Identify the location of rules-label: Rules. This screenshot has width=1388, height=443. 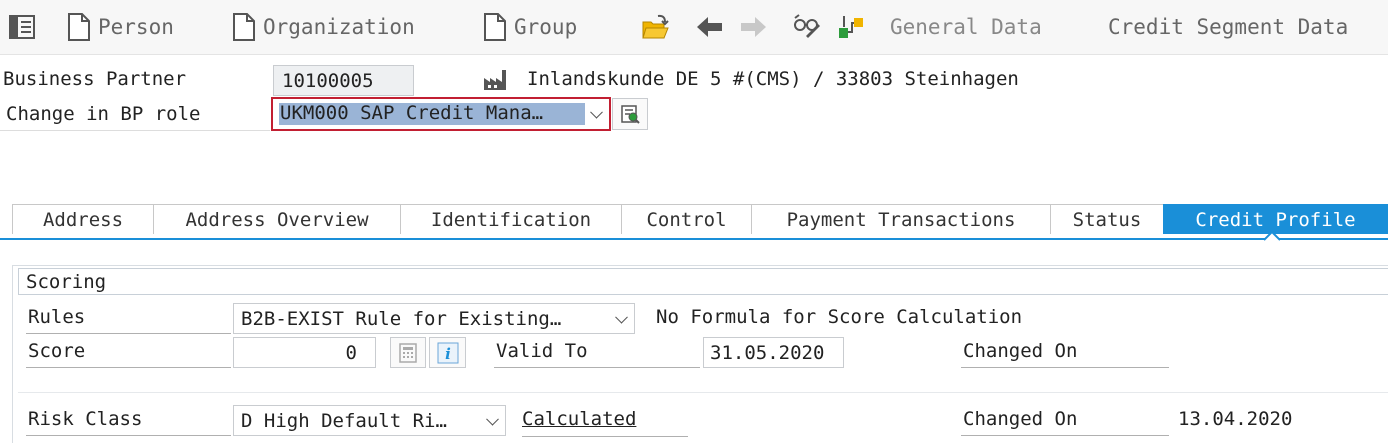
(57, 317).